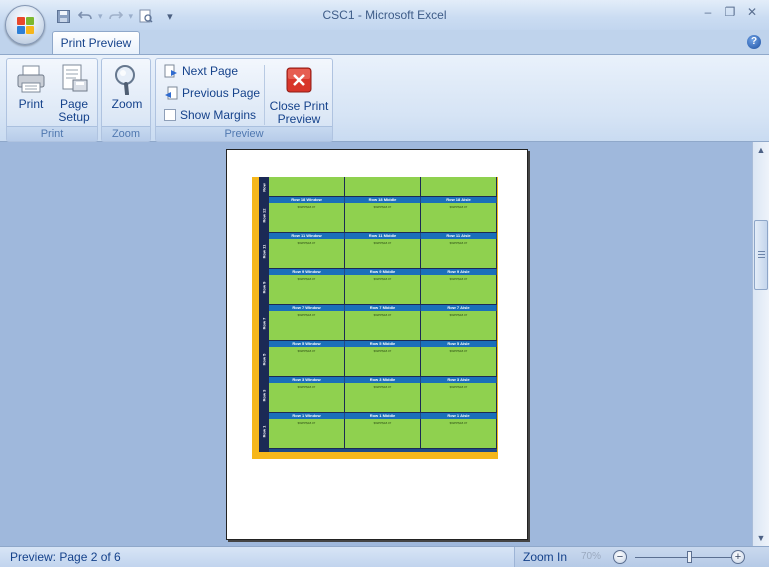 The width and height of the screenshot is (769, 567). Describe the element at coordinates (384, 42) in the screenshot. I see `ribbon-tab-strip: Print Preview ?` at that location.